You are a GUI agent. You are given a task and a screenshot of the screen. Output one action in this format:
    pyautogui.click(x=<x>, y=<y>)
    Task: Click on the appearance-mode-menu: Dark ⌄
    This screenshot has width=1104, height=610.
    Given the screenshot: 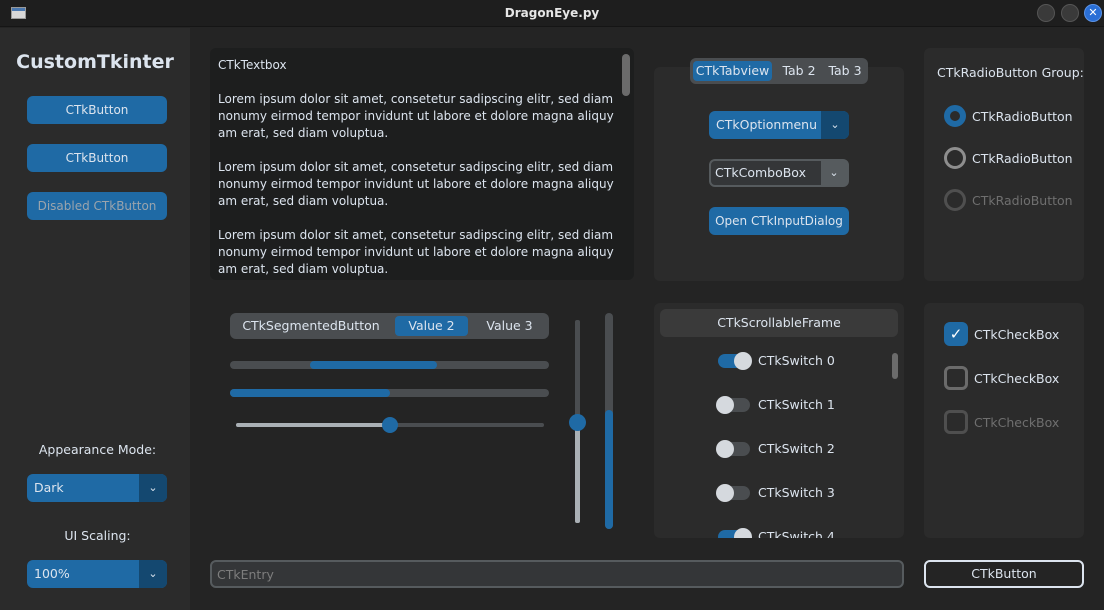 What is the action you would take?
    pyautogui.click(x=97, y=488)
    